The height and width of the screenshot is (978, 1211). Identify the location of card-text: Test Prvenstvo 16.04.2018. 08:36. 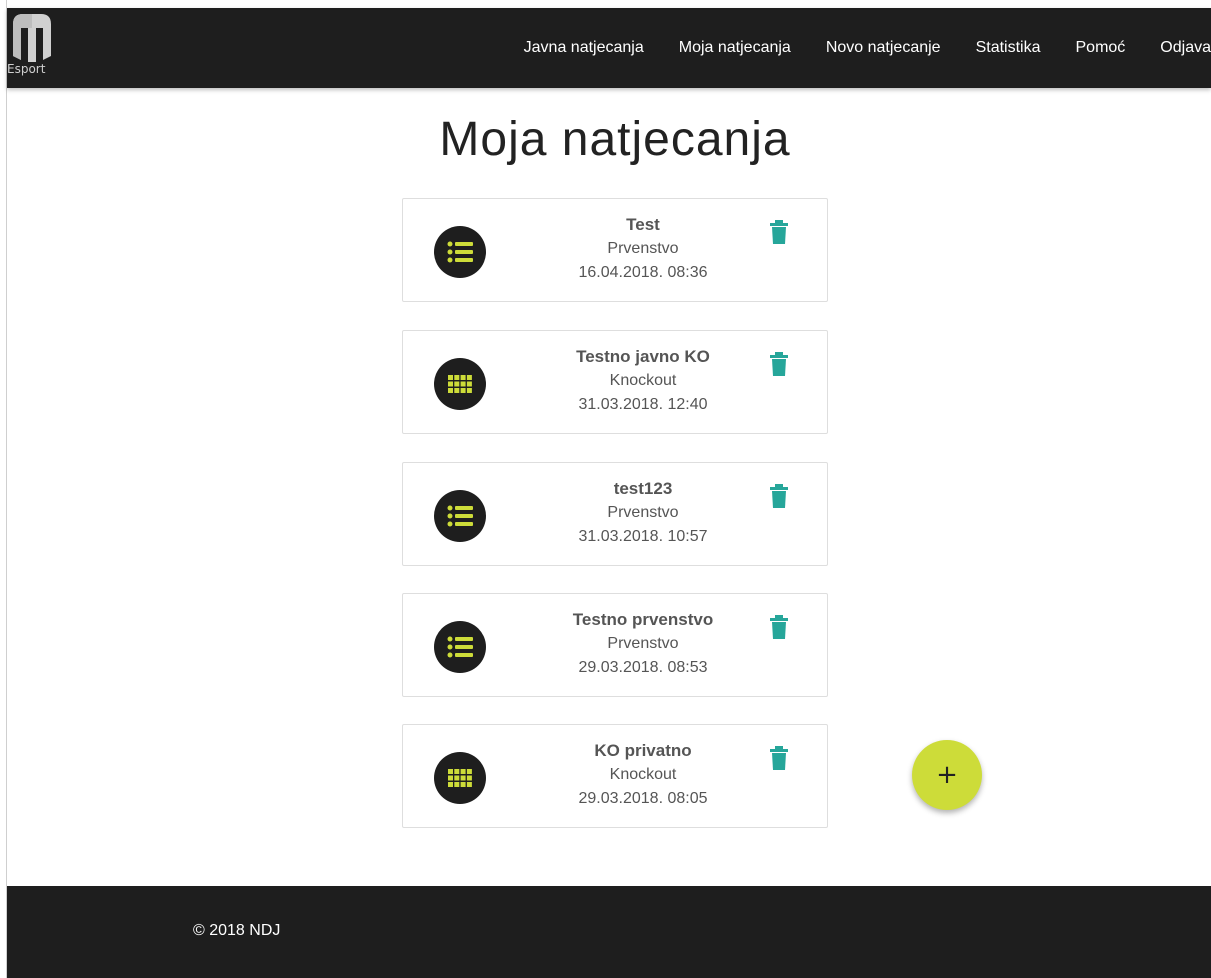
(643, 249).